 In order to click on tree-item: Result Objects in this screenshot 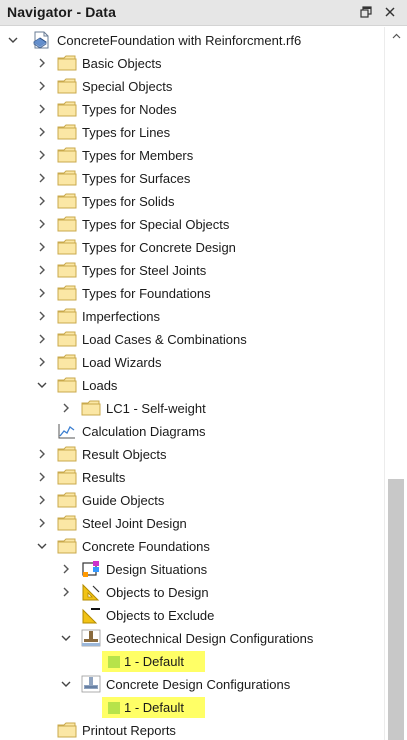, I will do `click(192, 454)`.